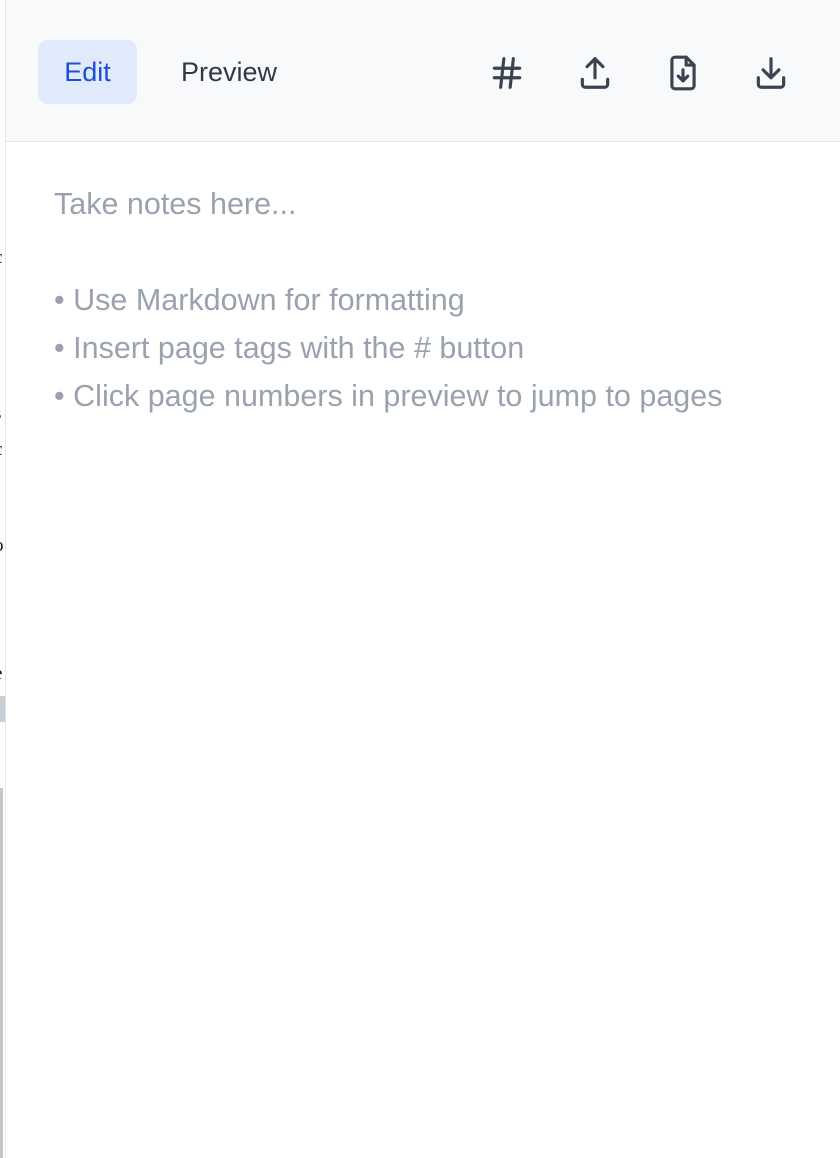 Image resolution: width=840 pixels, height=1158 pixels. What do you see at coordinates (1, 973) in the screenshot?
I see `background-scrollbar` at bounding box center [1, 973].